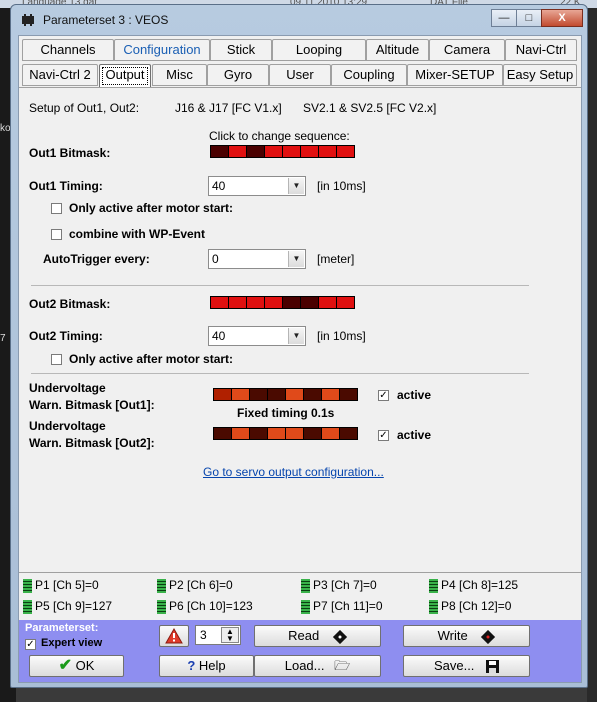  What do you see at coordinates (257, 186) in the screenshot?
I see `out1-timing-select: 40 ▼` at bounding box center [257, 186].